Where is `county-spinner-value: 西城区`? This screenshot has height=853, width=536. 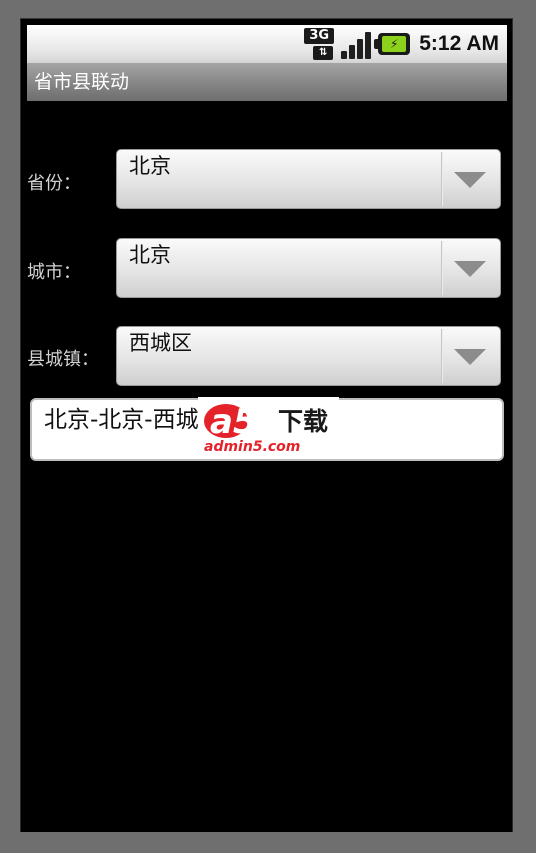
county-spinner-value: 西城区 is located at coordinates (160, 343).